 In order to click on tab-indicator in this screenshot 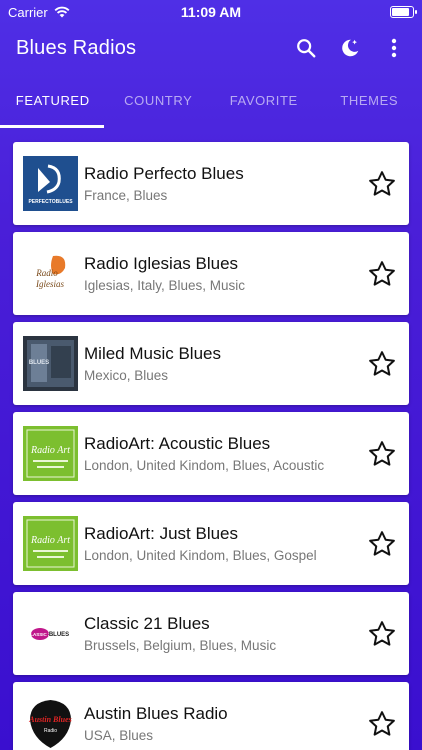, I will do `click(52, 126)`.